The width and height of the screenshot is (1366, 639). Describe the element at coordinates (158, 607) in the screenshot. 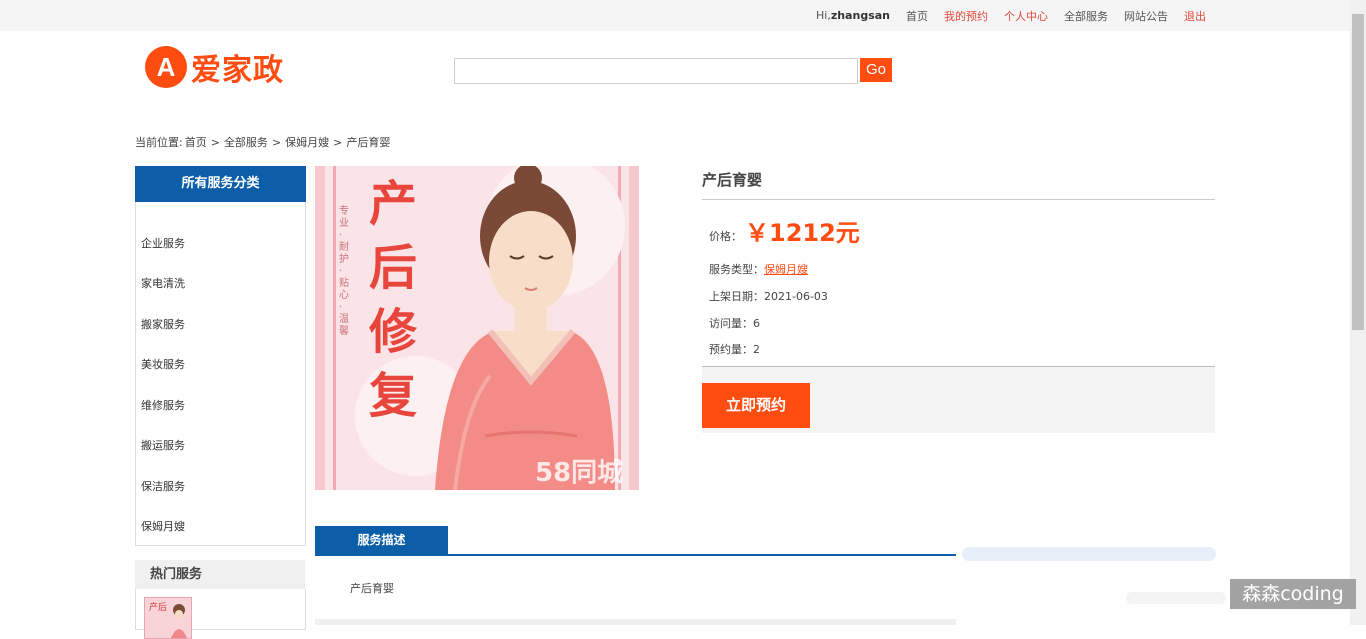

I see `svg-text: 产后` at that location.